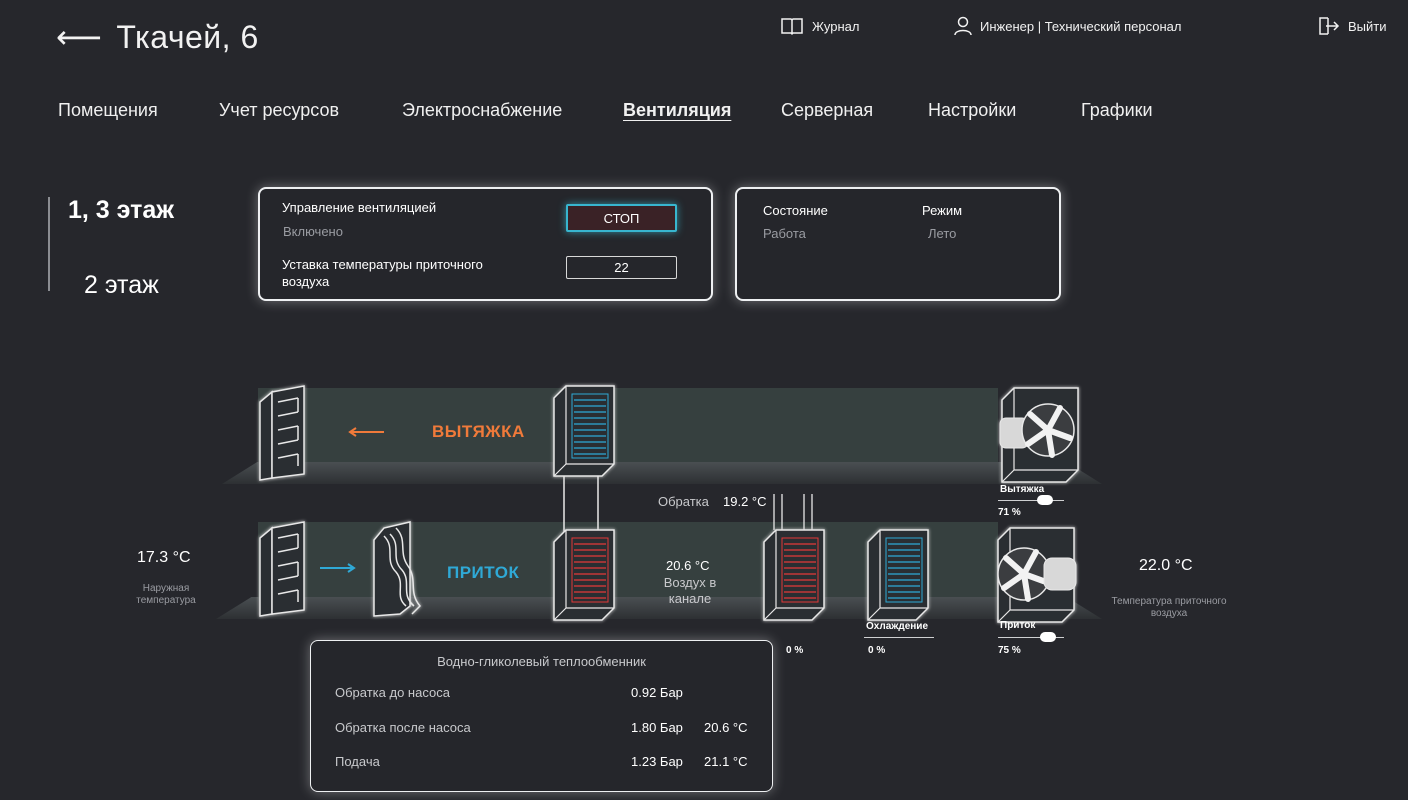 The height and width of the screenshot is (800, 1408). I want to click on supply-fan-icon, so click(1037, 575).